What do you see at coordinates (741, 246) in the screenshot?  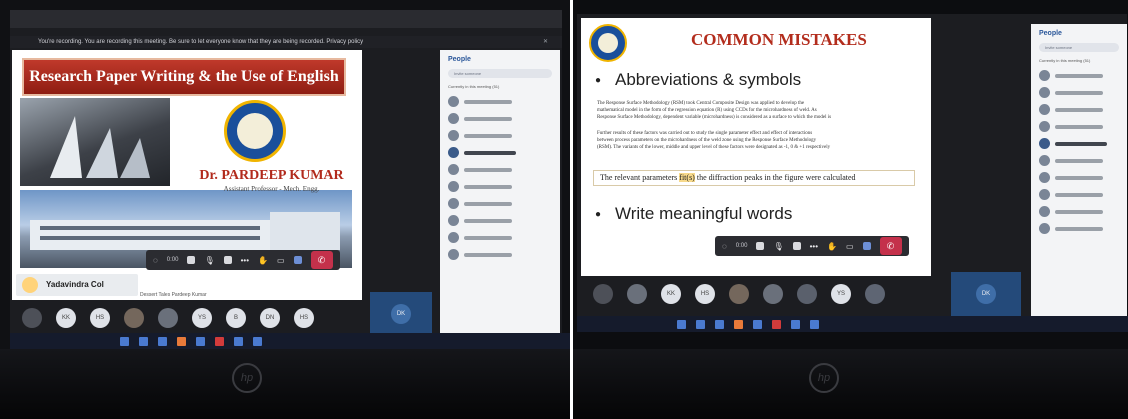 I see `meeting-timer: 0:00` at bounding box center [741, 246].